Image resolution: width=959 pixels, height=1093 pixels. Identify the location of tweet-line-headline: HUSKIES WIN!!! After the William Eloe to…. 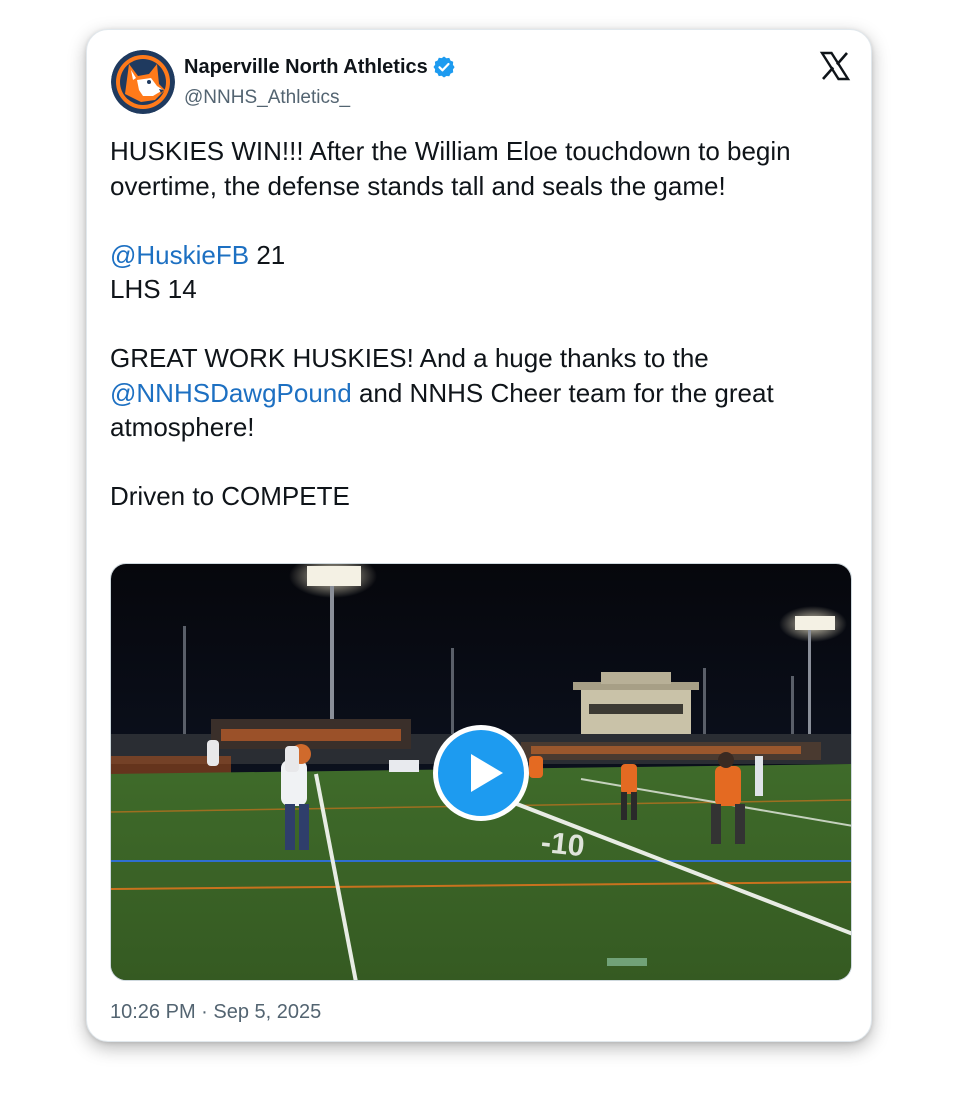
(450, 168).